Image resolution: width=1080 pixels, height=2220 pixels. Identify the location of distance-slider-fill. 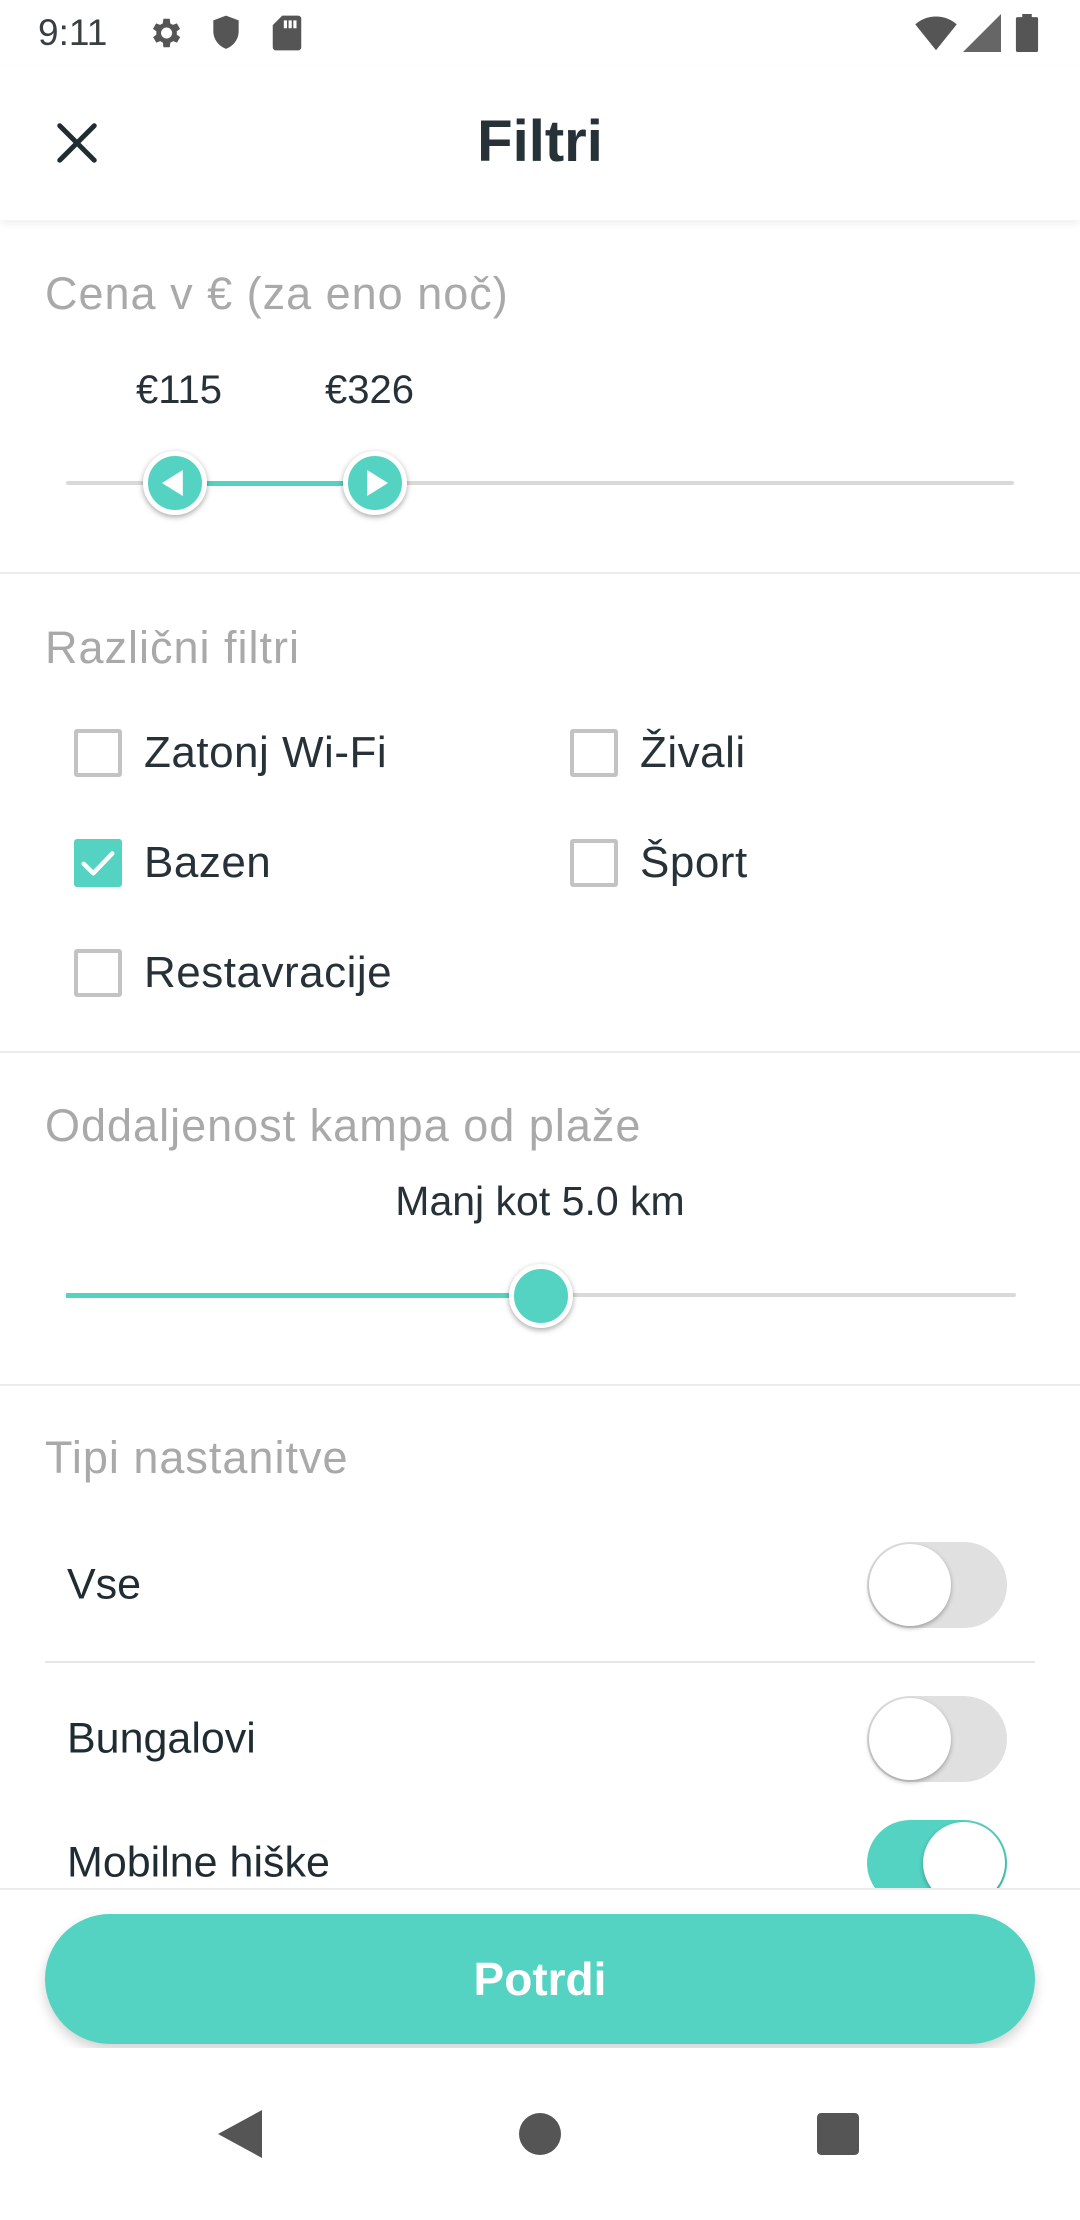
(303, 1295).